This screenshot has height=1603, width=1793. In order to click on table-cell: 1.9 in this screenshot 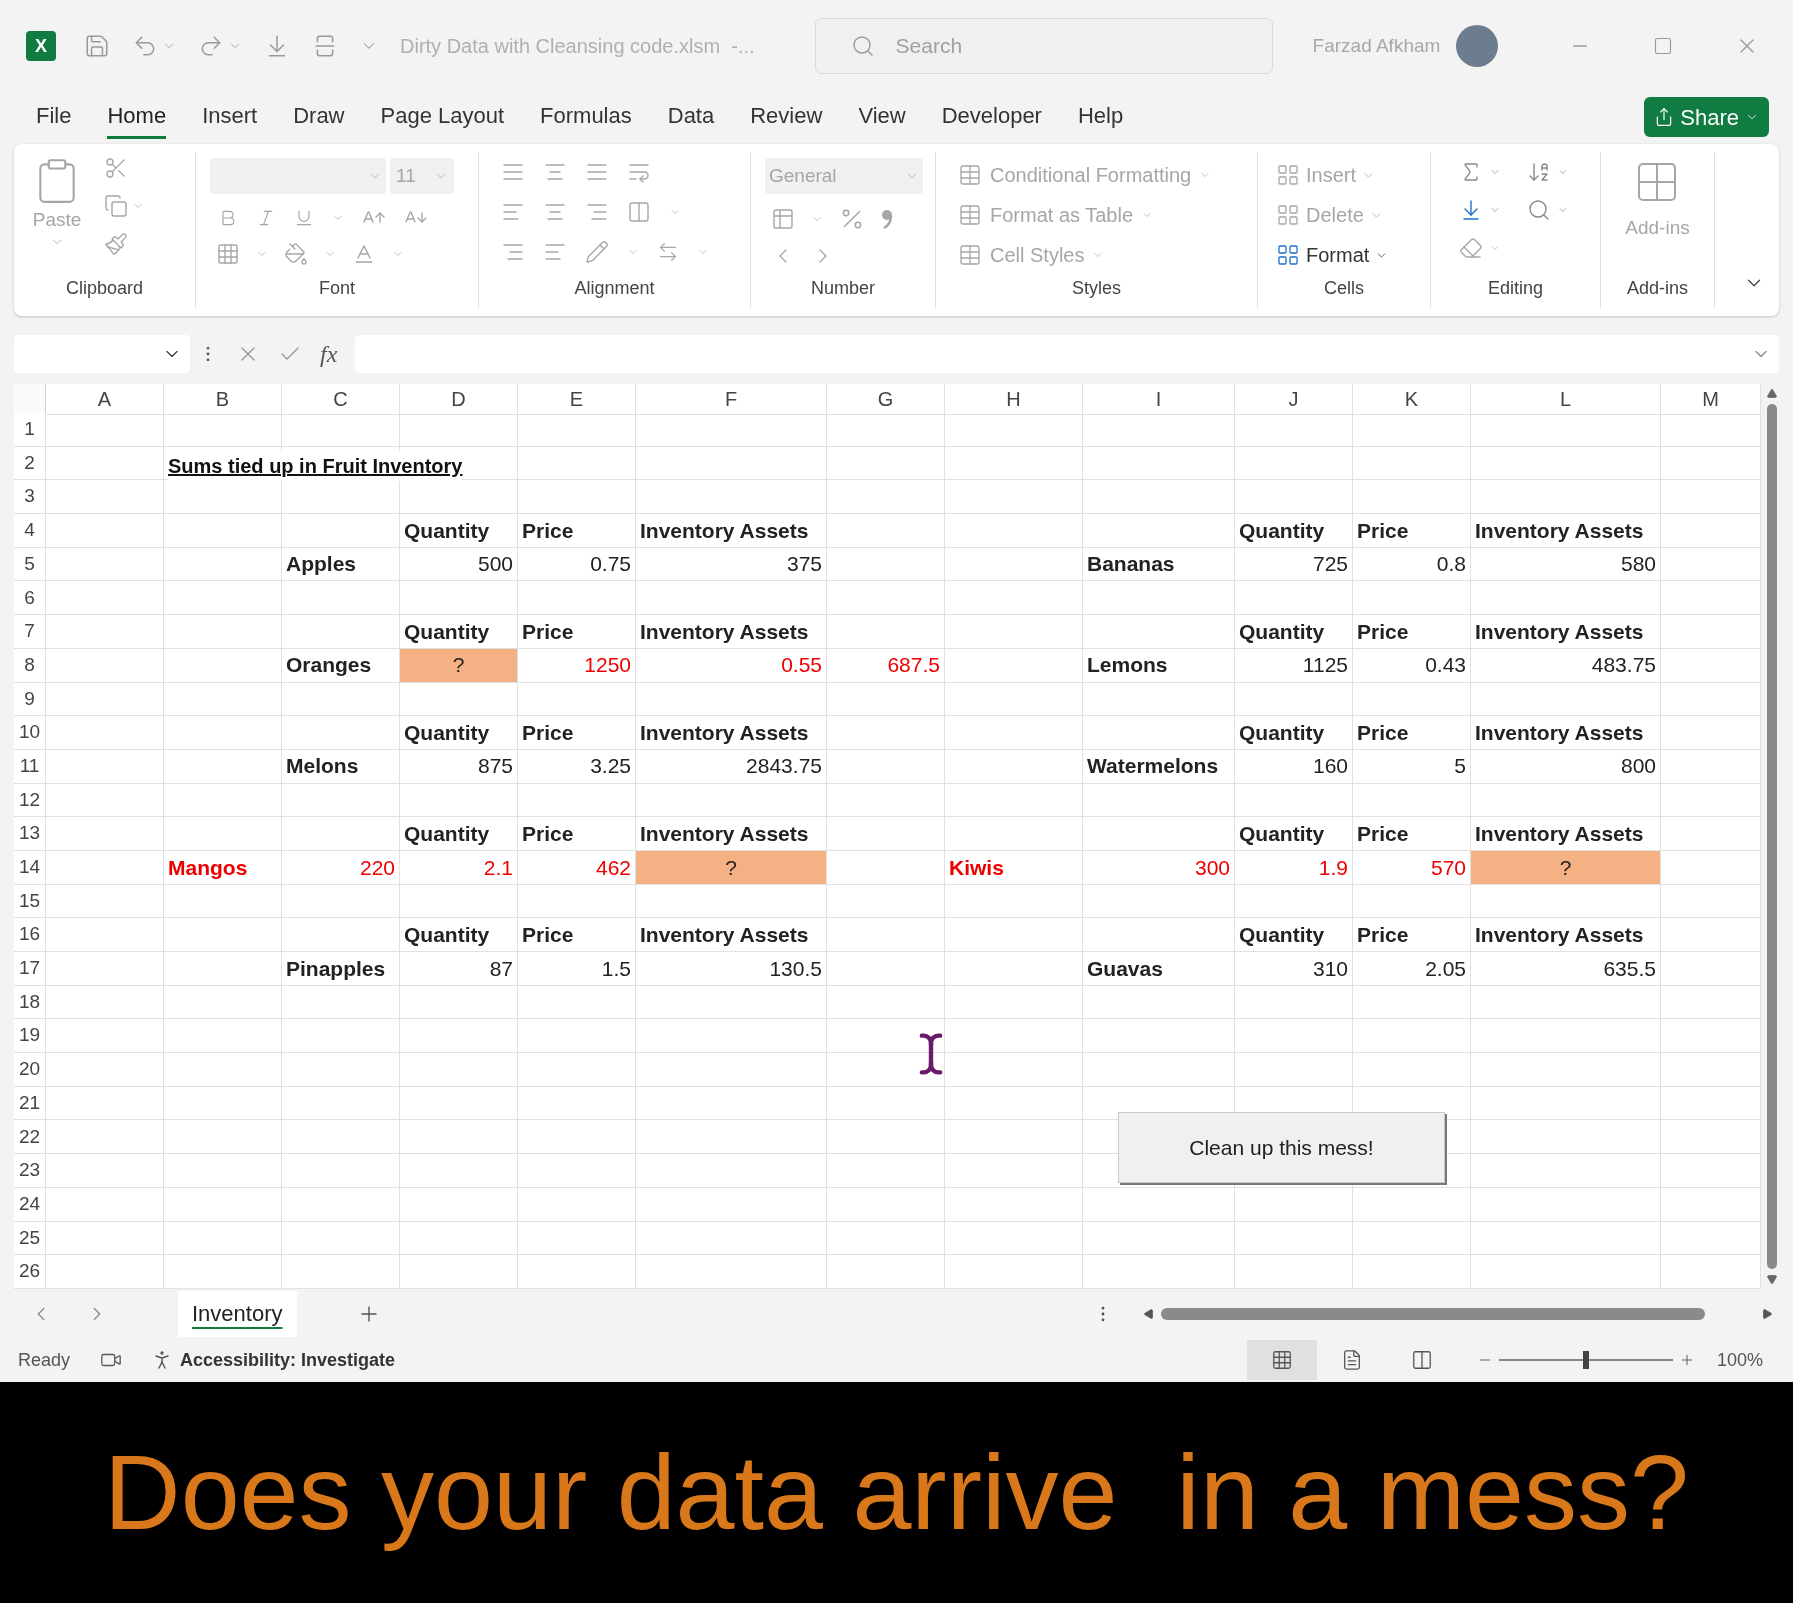, I will do `click(1294, 867)`.